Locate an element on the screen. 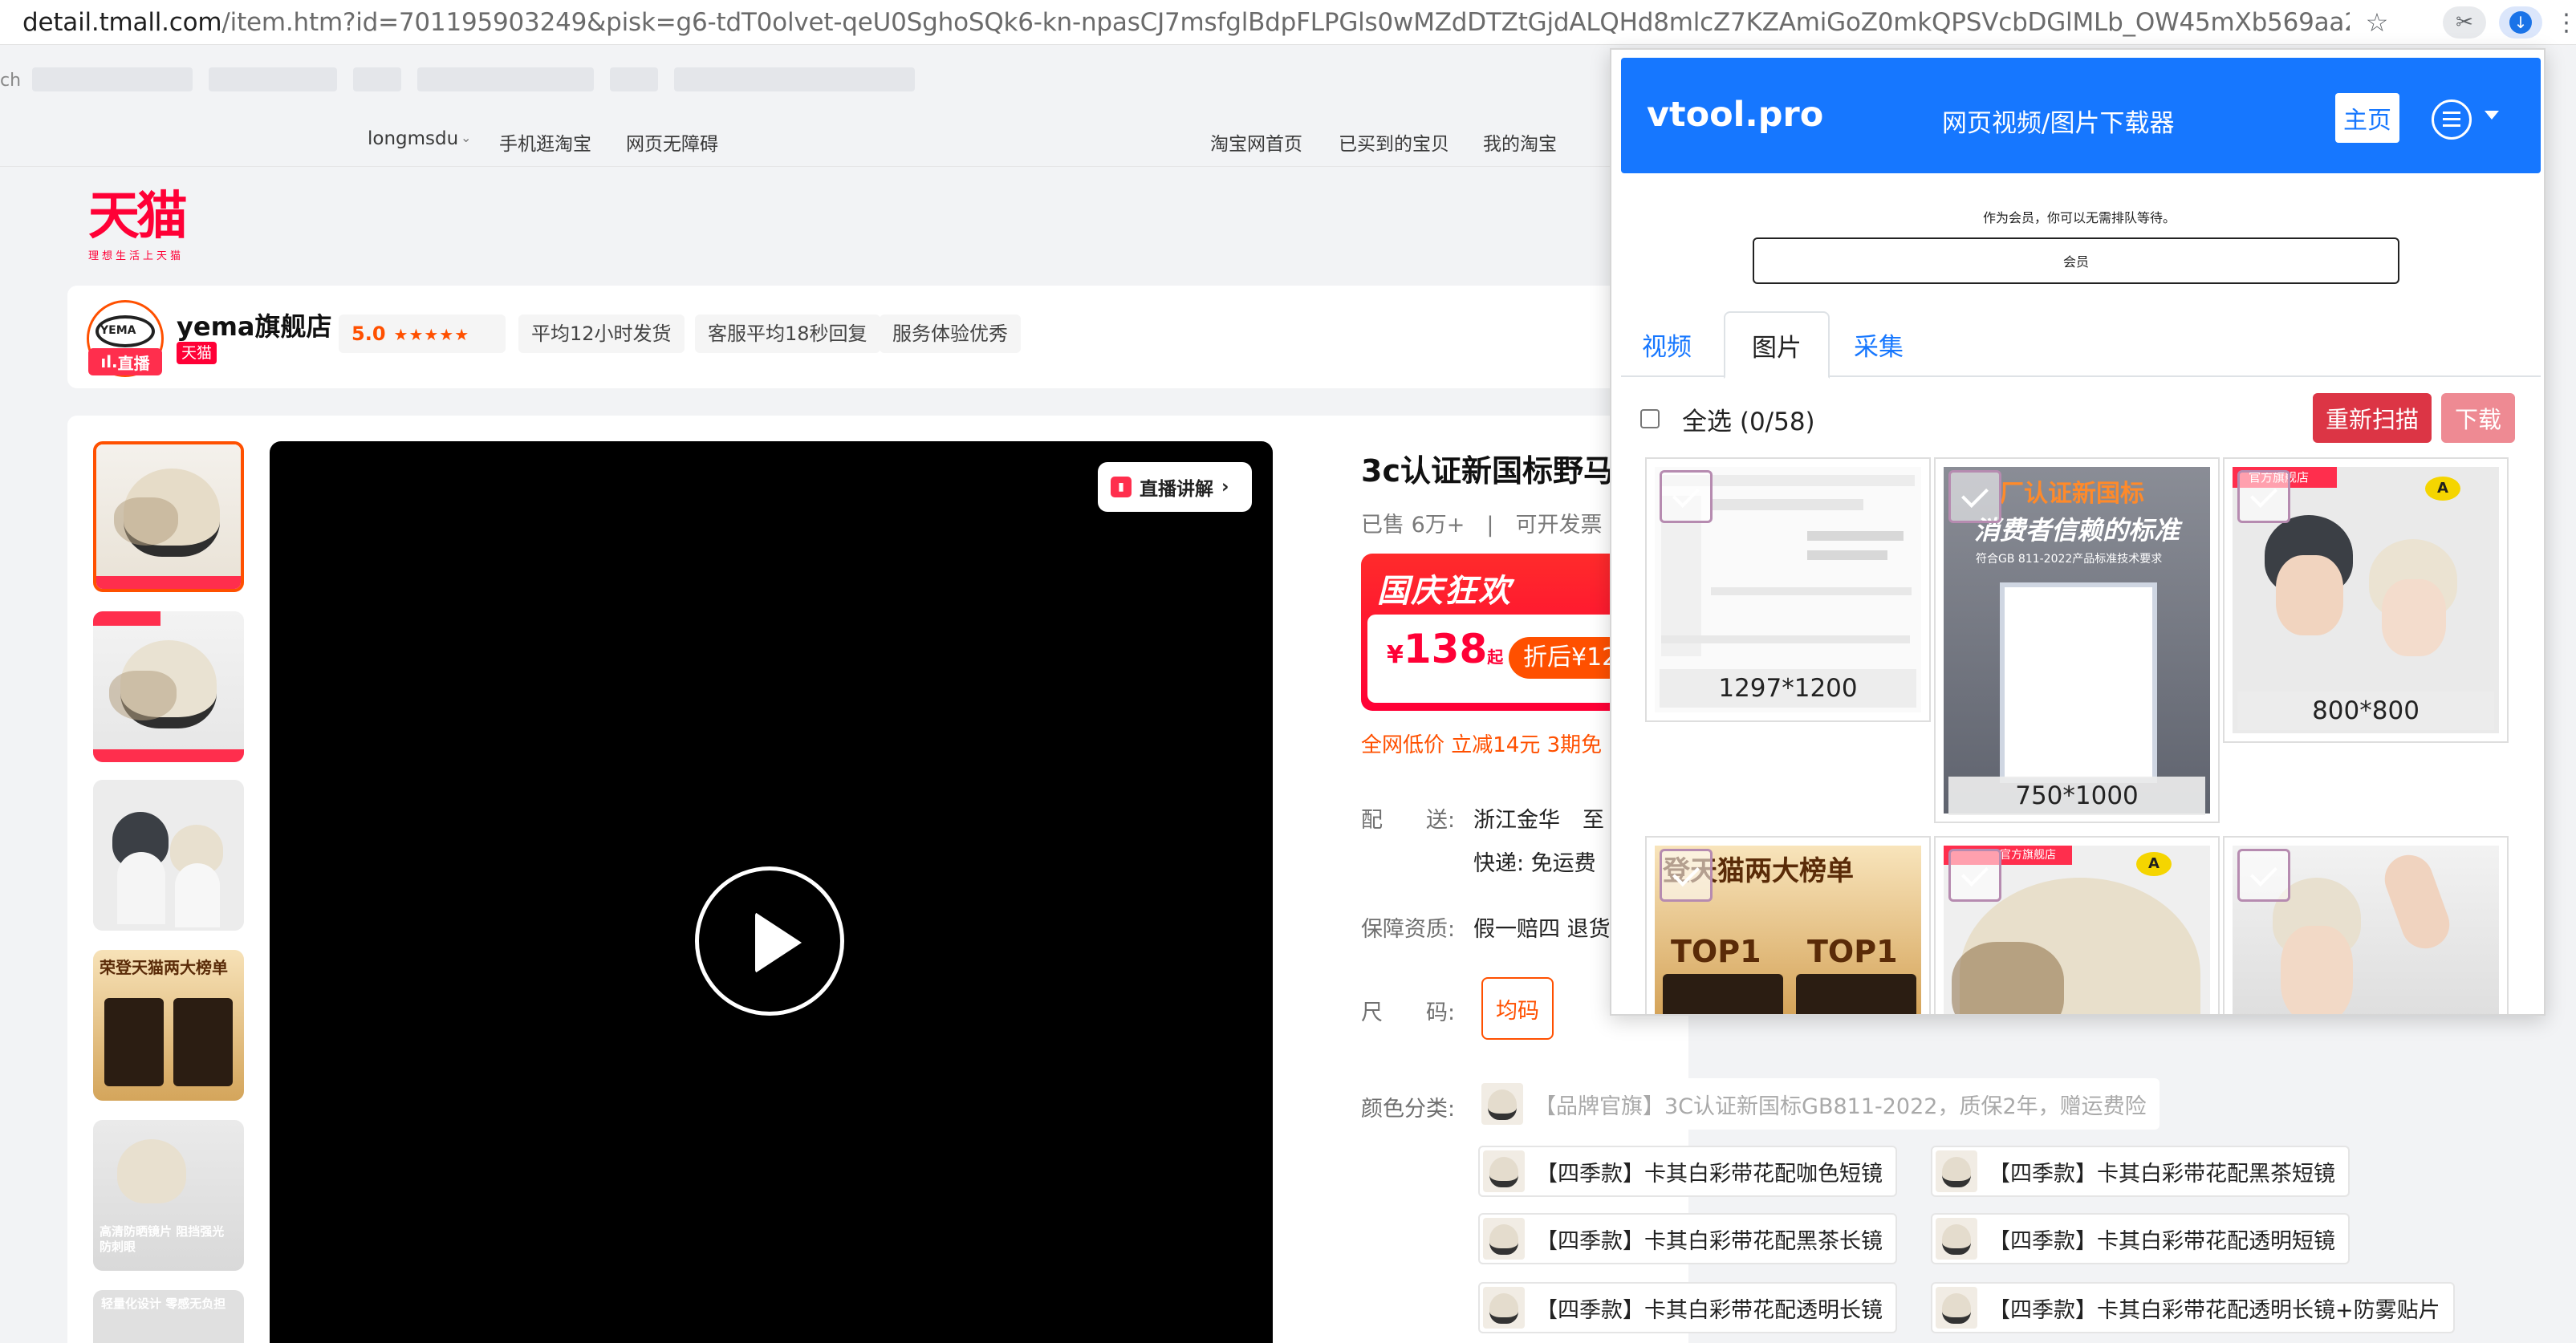  menu-icon is located at coordinates (2452, 120).